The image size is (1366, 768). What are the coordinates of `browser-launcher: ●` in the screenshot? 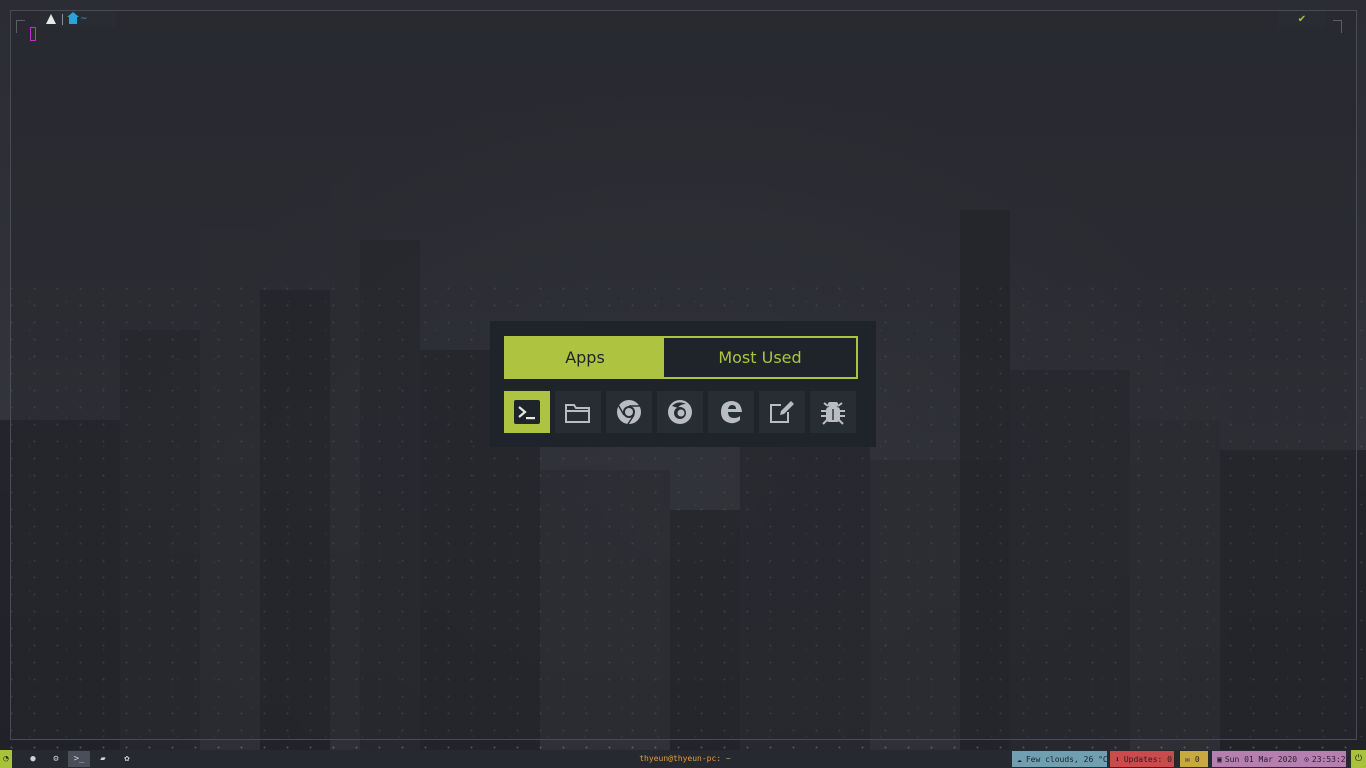 It's located at (33, 759).